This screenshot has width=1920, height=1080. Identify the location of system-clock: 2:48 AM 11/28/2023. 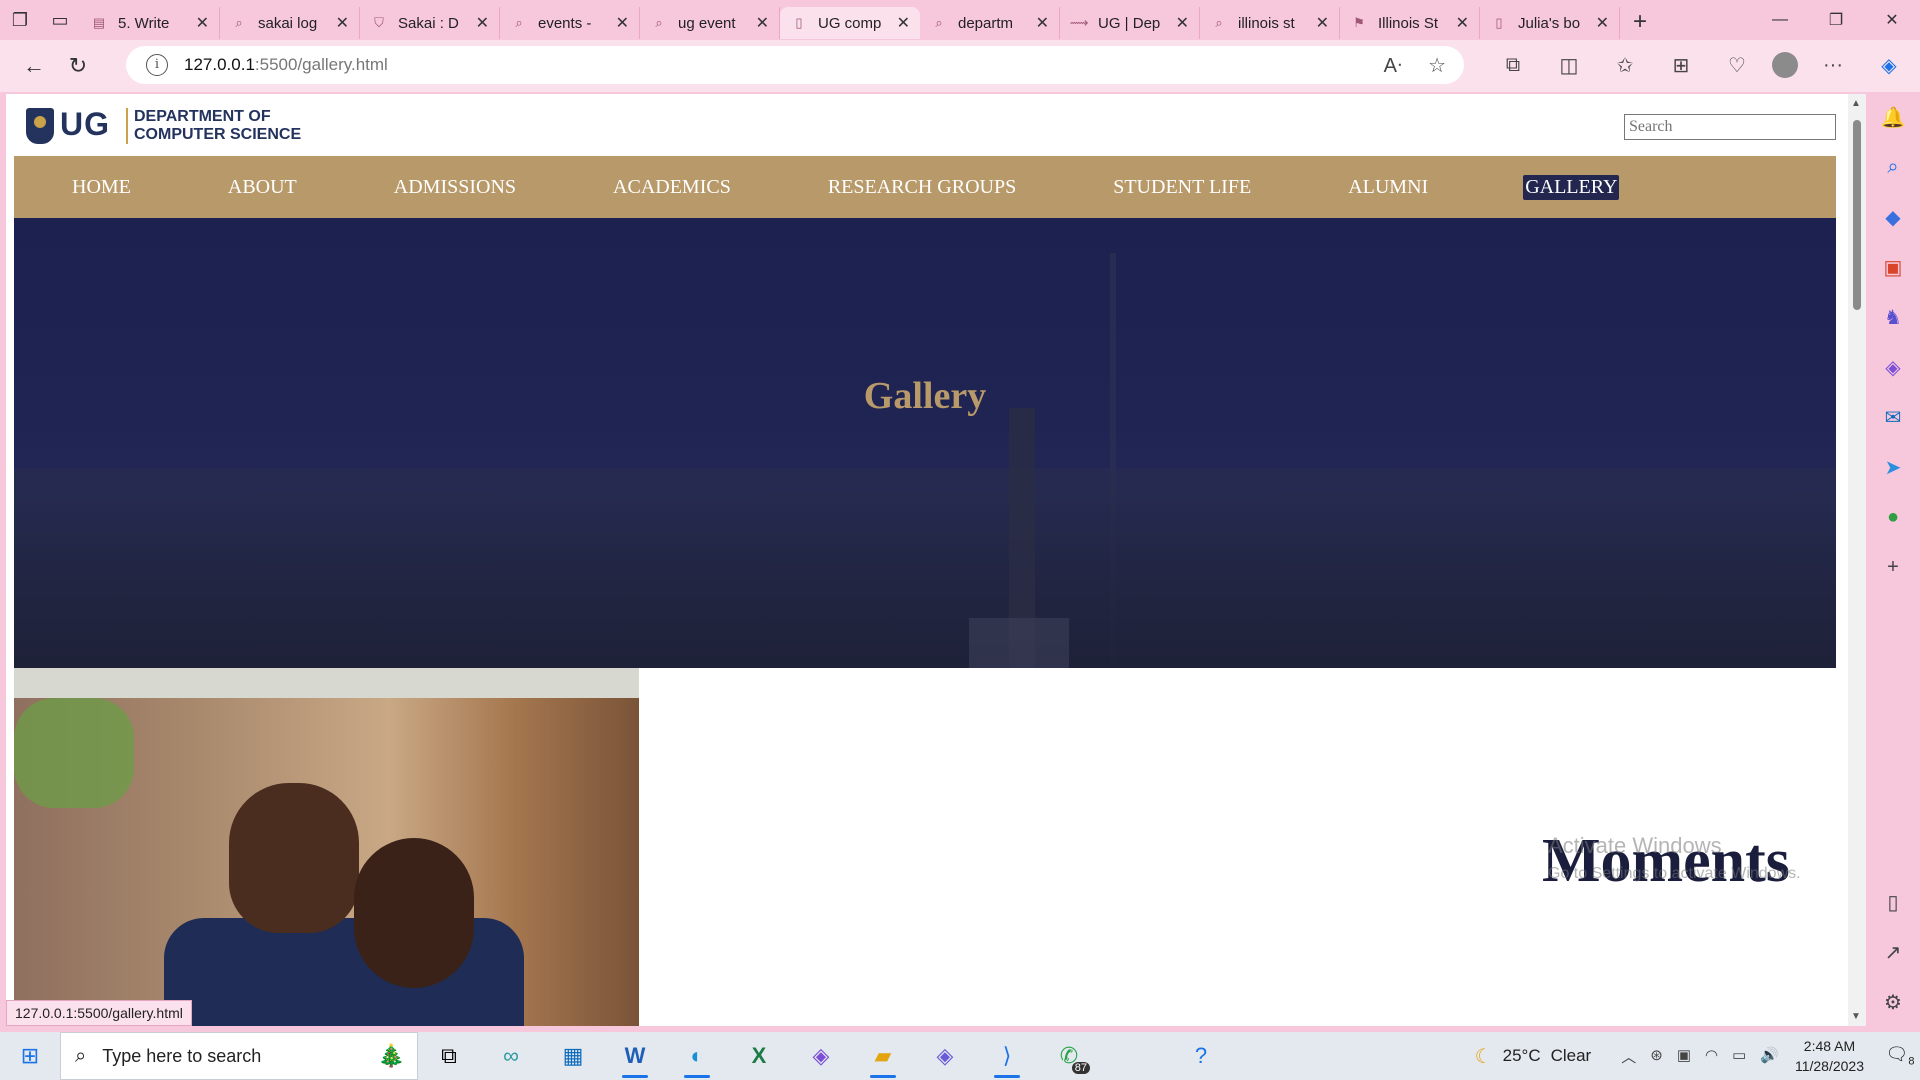
(1829, 1056).